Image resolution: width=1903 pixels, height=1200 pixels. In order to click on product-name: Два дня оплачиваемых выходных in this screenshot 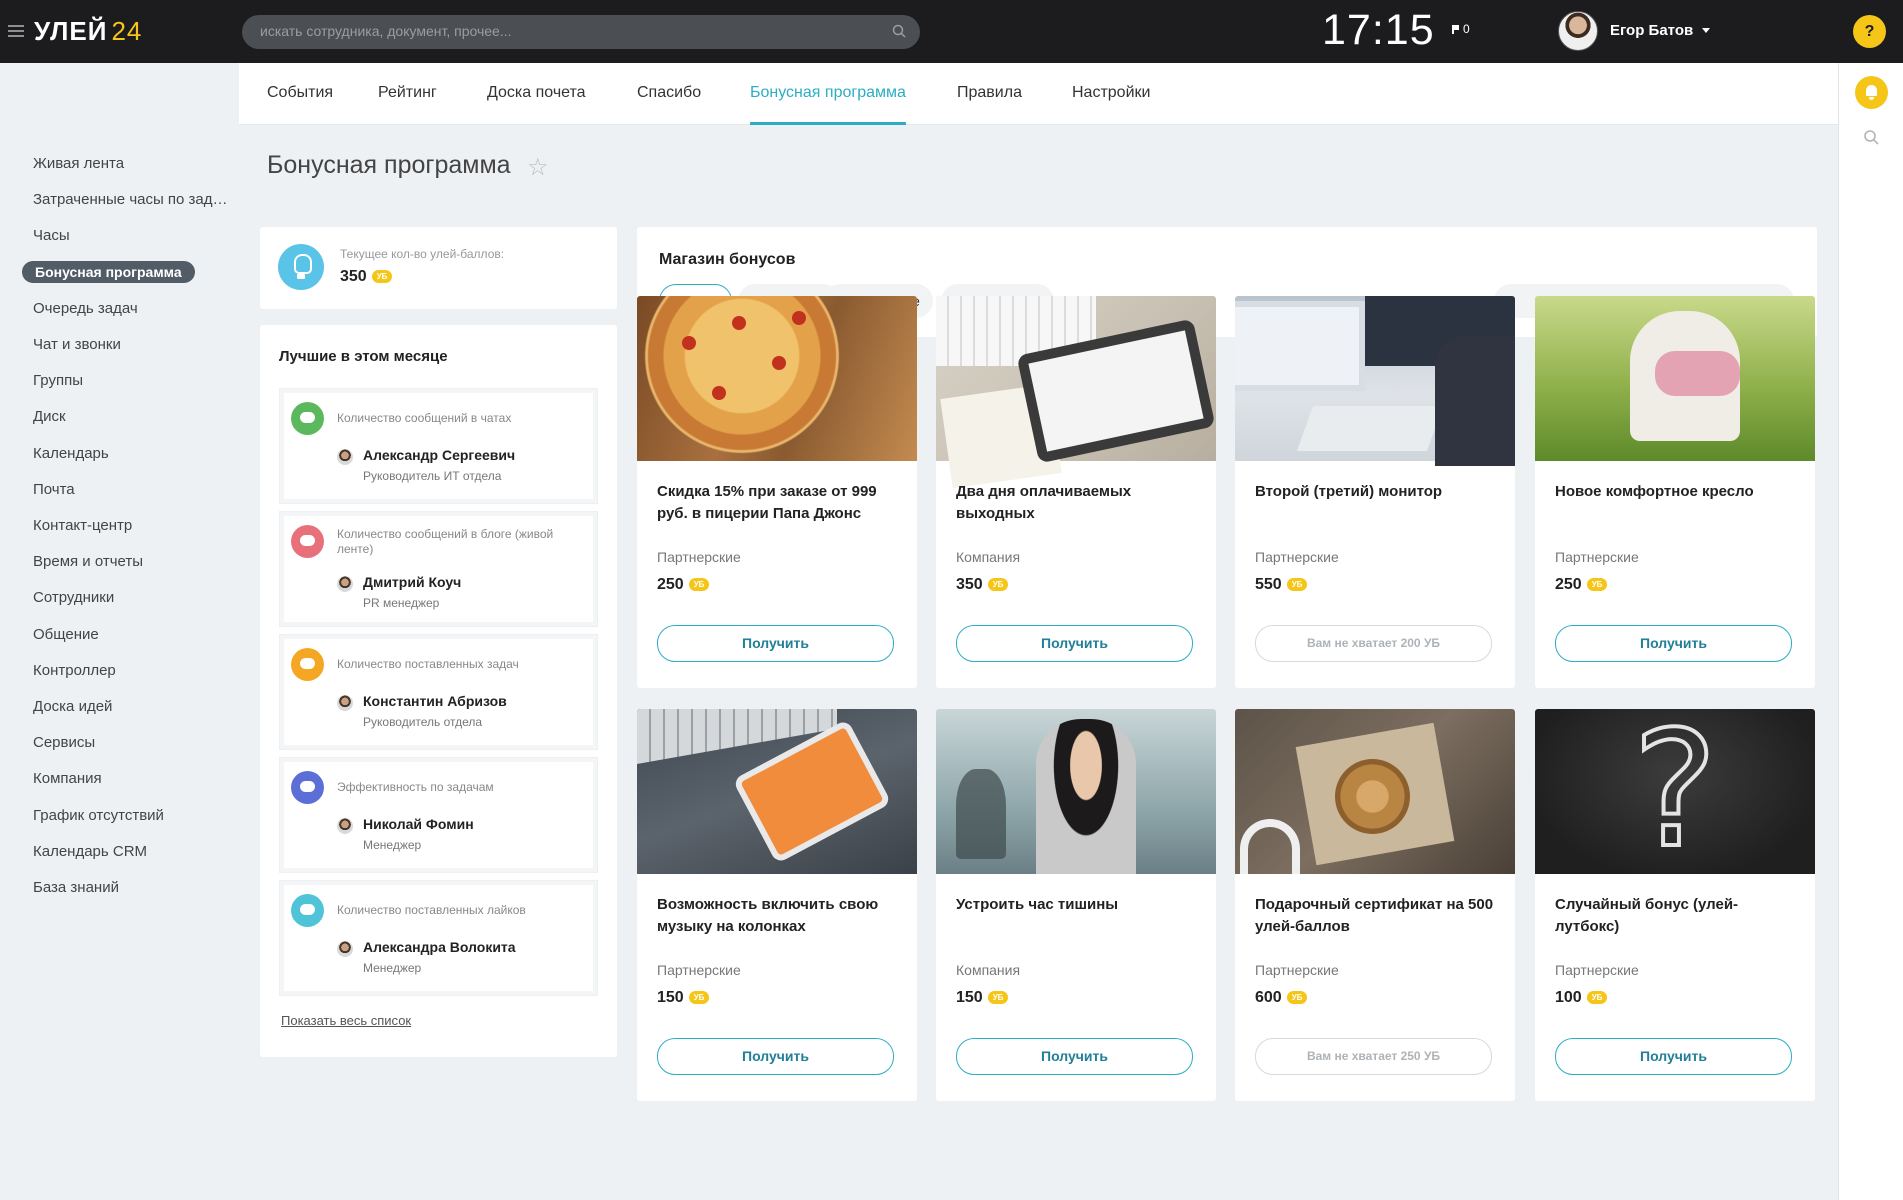, I will do `click(1078, 503)`.